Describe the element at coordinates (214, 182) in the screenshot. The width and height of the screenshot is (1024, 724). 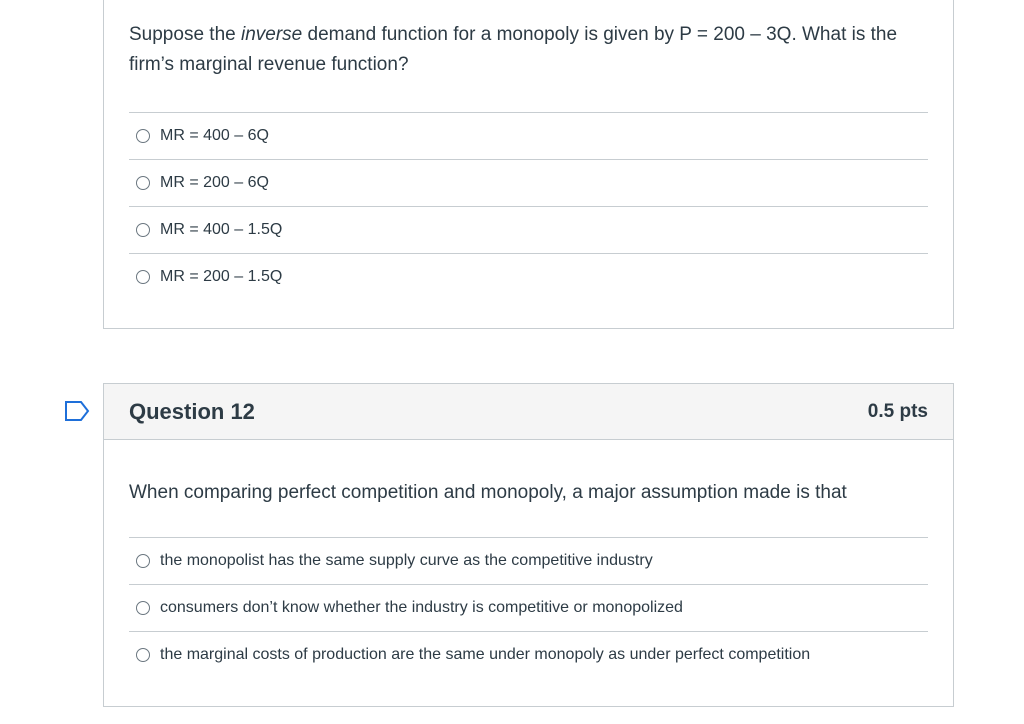
I see `answer-label: MR = 200 – 6Q` at that location.